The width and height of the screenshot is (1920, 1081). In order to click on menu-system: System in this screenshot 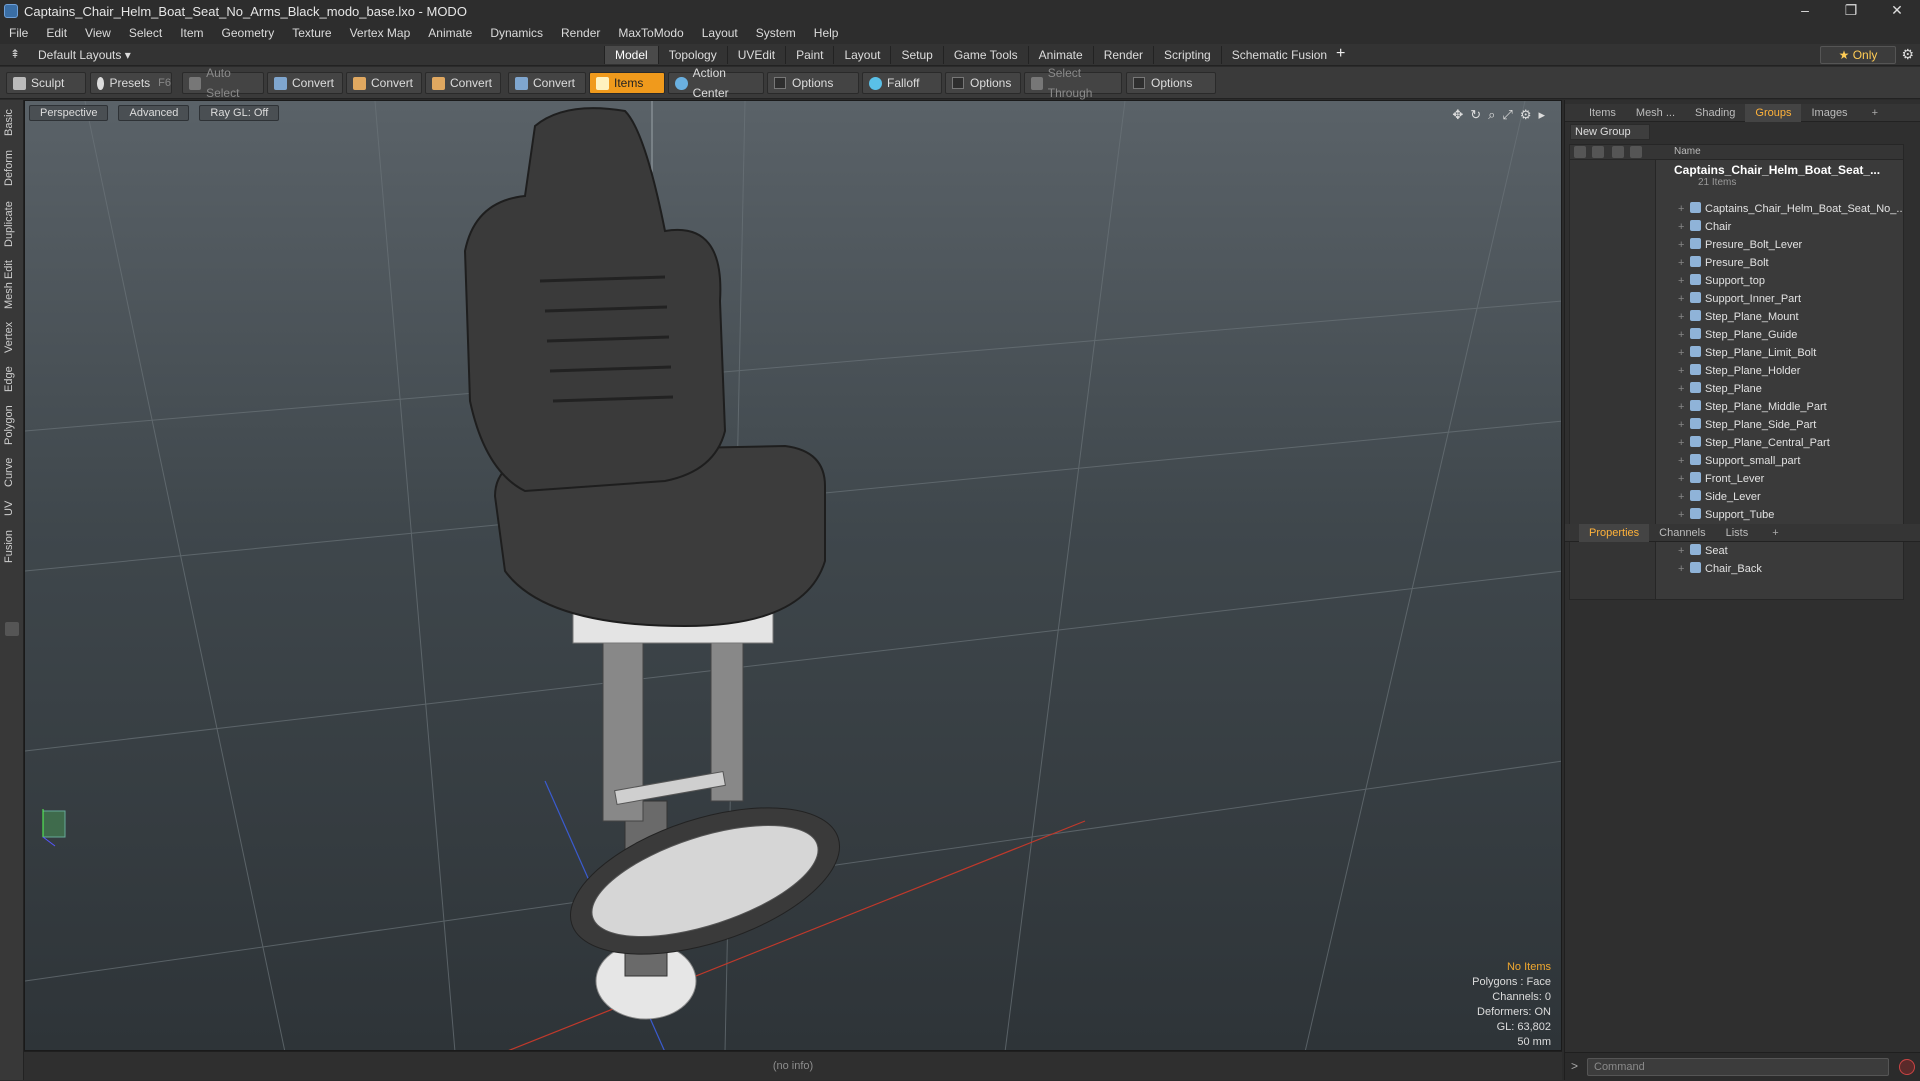, I will do `click(776, 33)`.